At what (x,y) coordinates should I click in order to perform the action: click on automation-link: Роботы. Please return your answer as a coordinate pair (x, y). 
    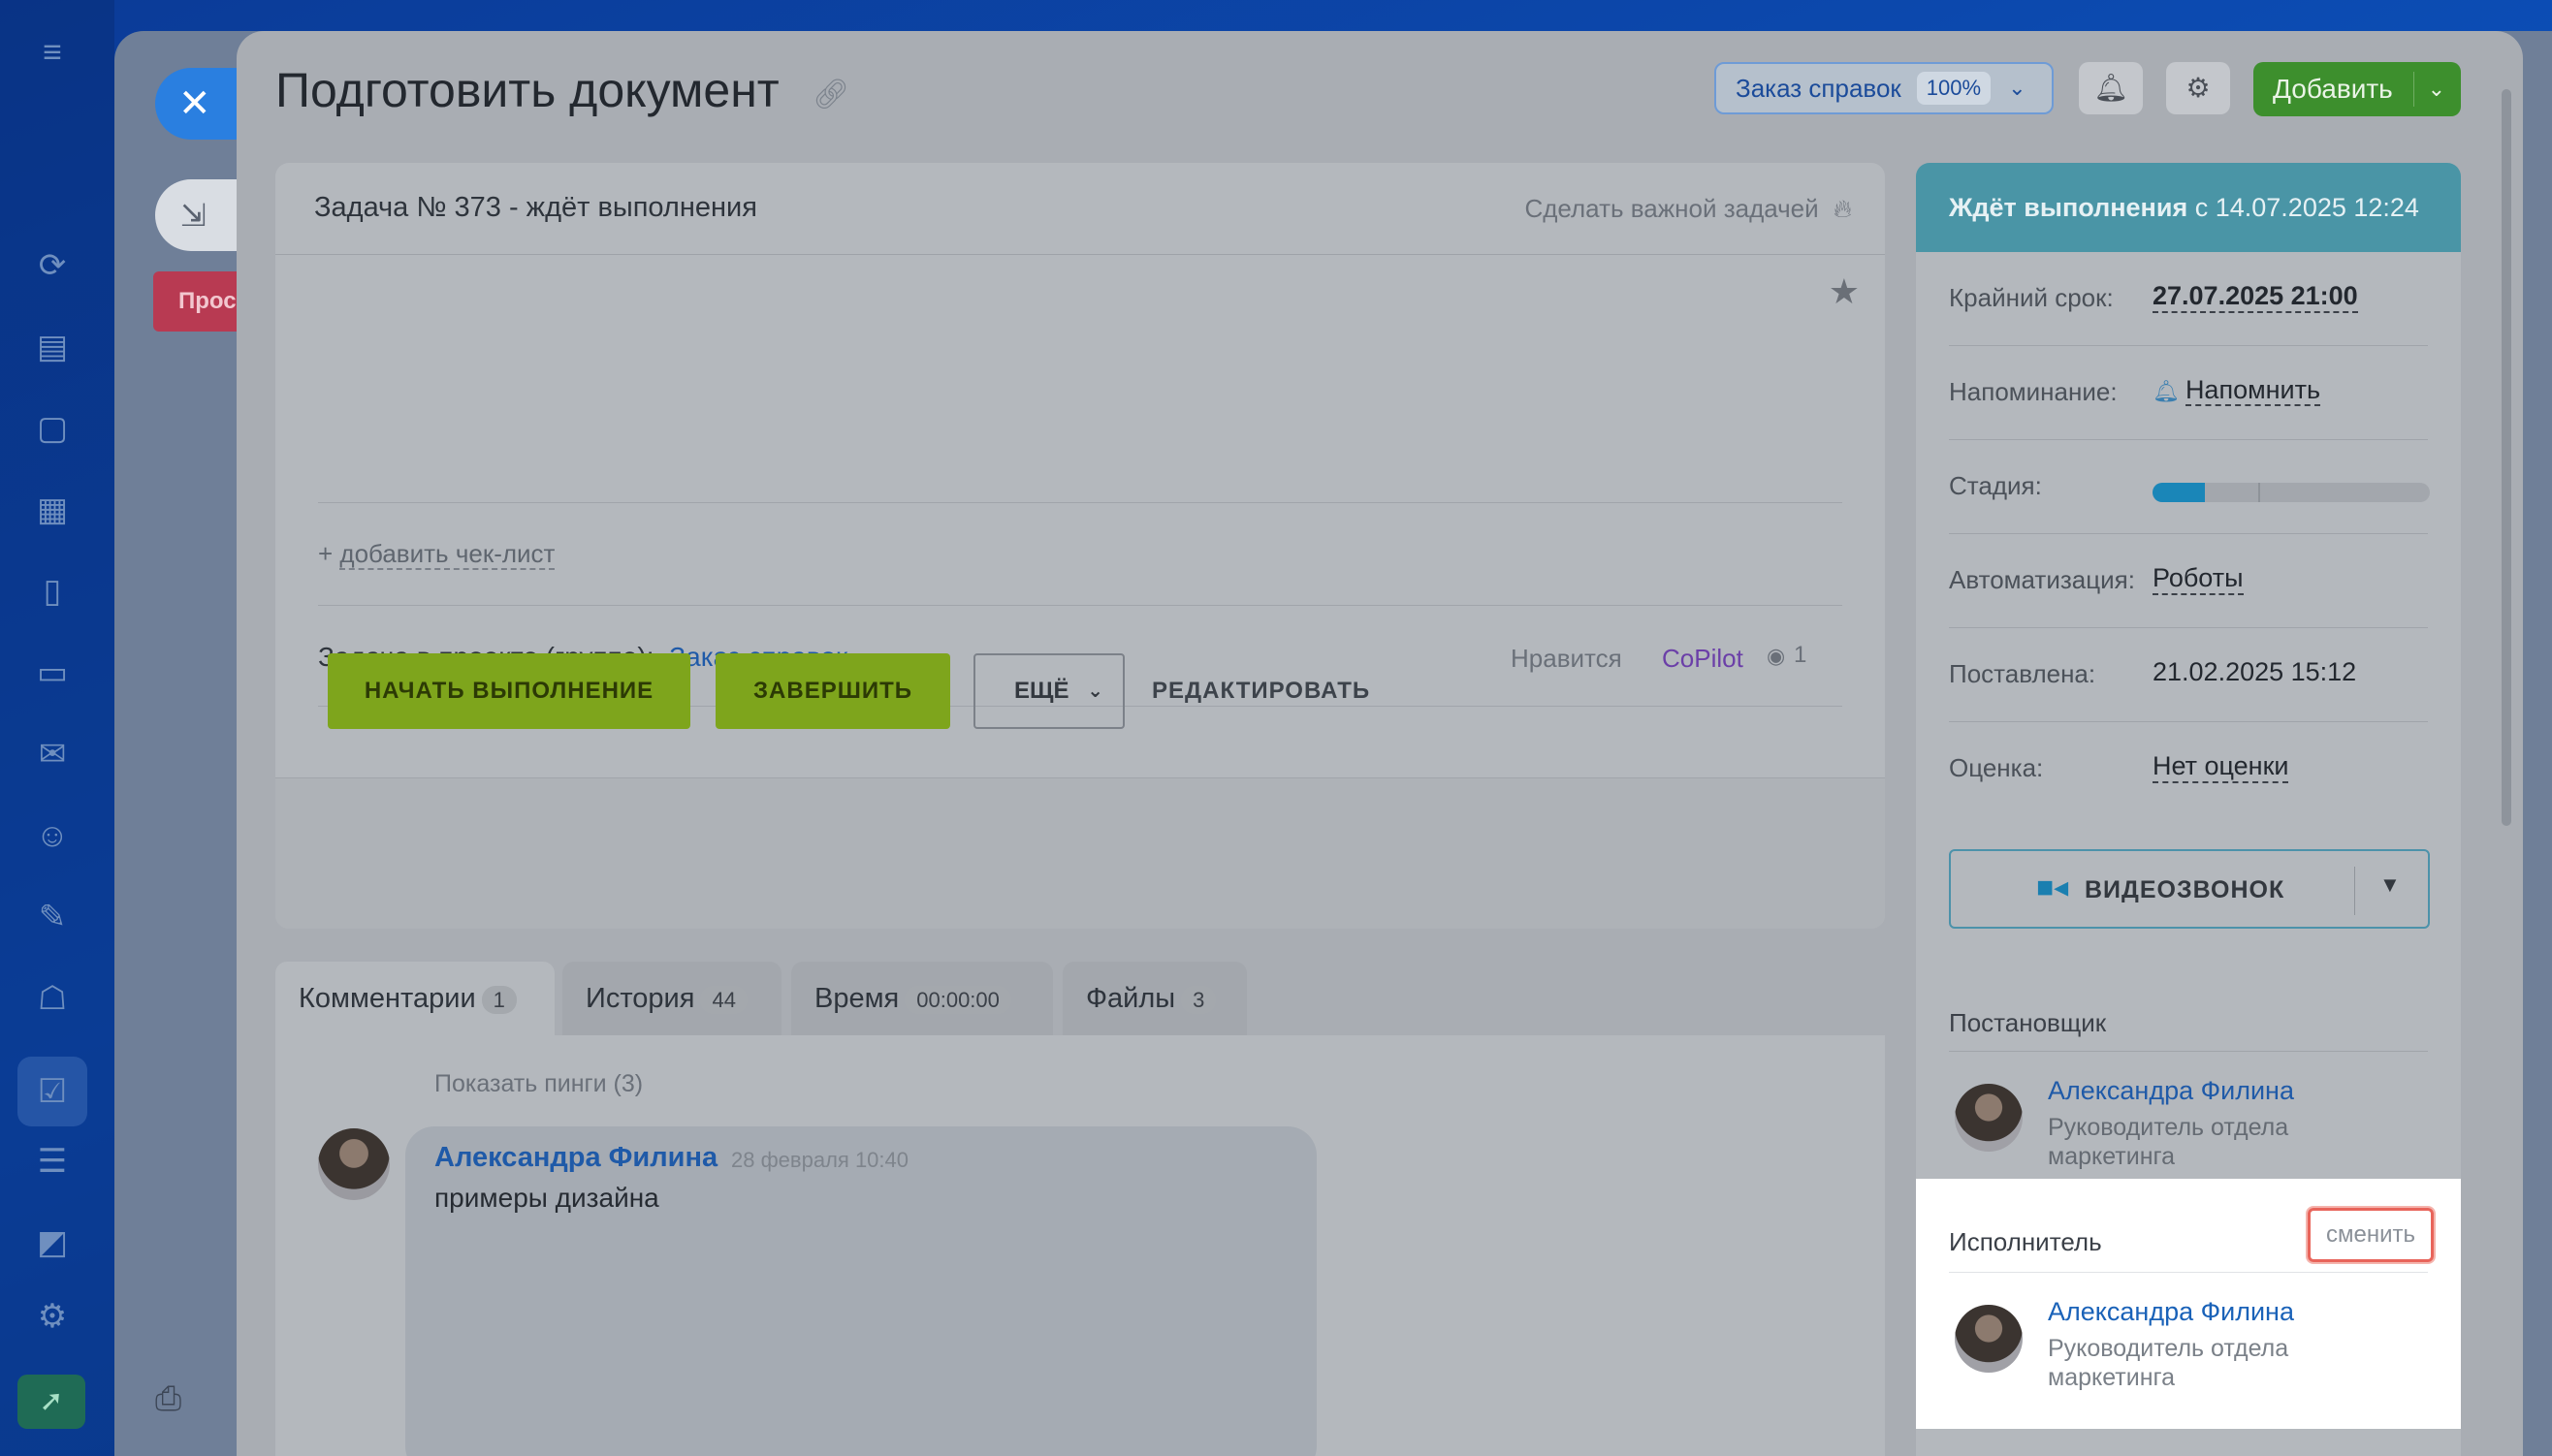
    Looking at the image, I should click on (2198, 579).